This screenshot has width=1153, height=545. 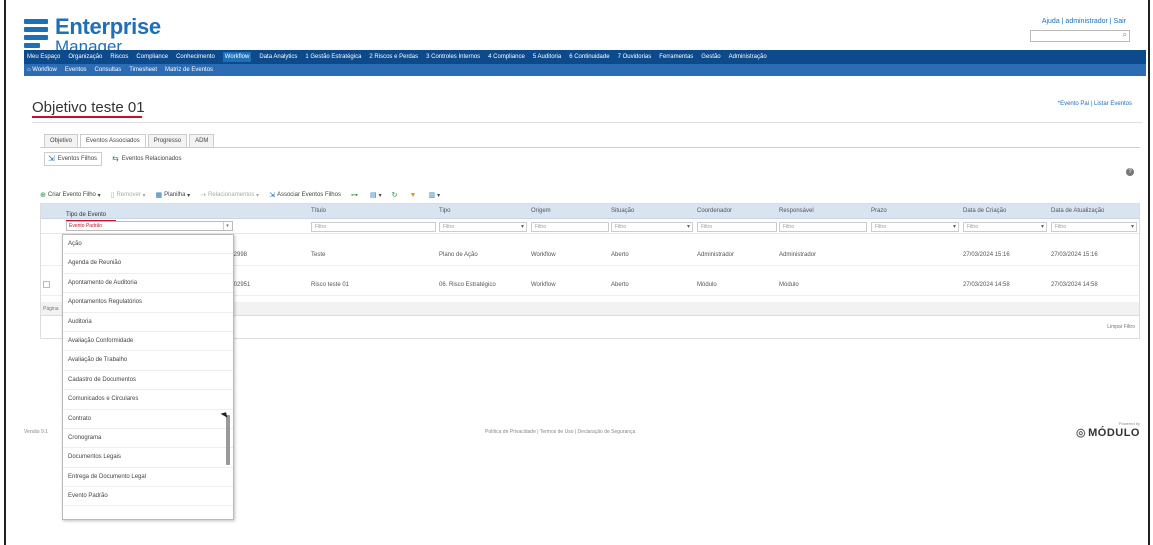 I want to click on tab-eventos-associados: Eventos Associados, so click(x=113, y=141).